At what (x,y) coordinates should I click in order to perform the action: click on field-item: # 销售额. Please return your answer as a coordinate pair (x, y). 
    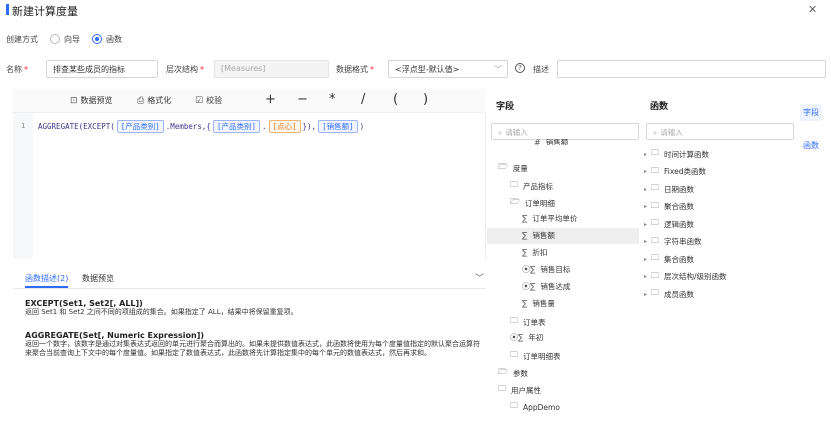
    Looking at the image, I should click on (551, 142).